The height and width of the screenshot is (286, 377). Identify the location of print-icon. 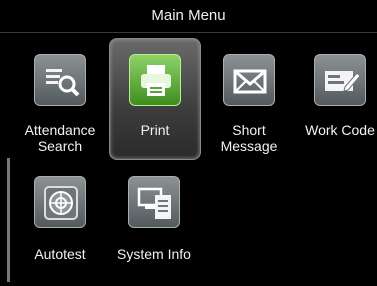
(155, 80).